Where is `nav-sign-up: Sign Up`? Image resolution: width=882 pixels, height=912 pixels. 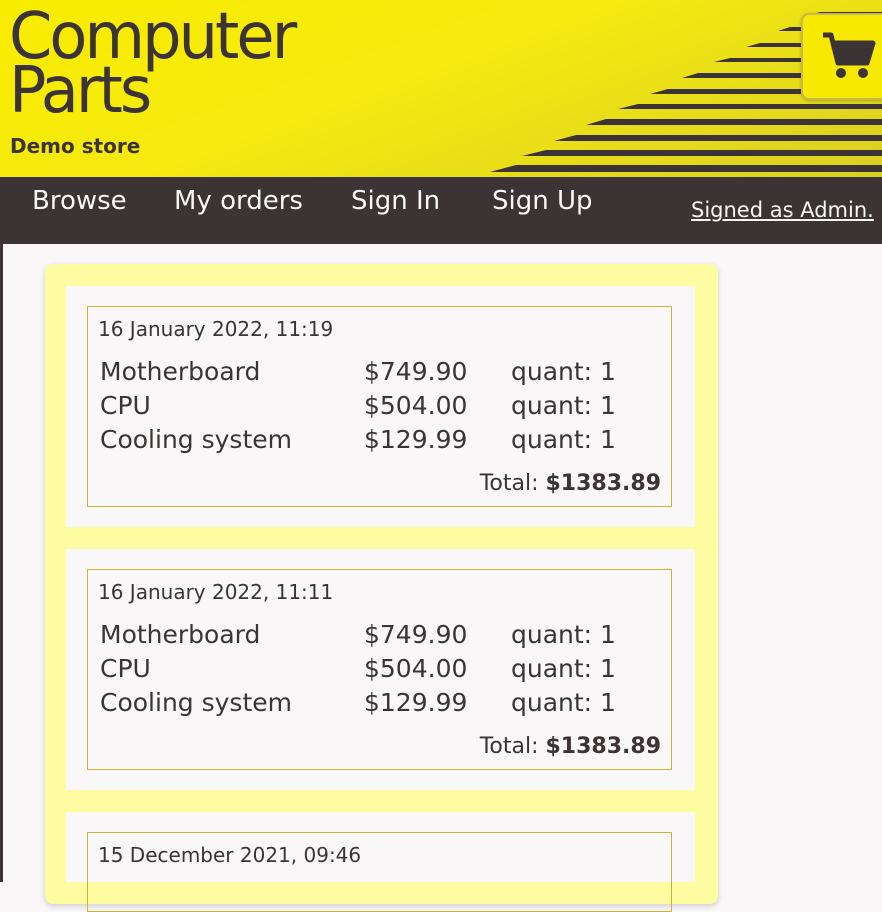 nav-sign-up: Sign Up is located at coordinates (542, 201).